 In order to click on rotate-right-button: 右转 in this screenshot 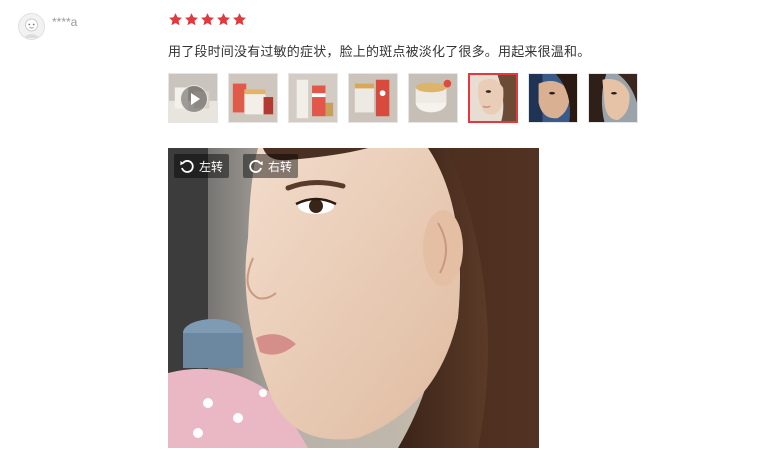, I will do `click(271, 166)`.